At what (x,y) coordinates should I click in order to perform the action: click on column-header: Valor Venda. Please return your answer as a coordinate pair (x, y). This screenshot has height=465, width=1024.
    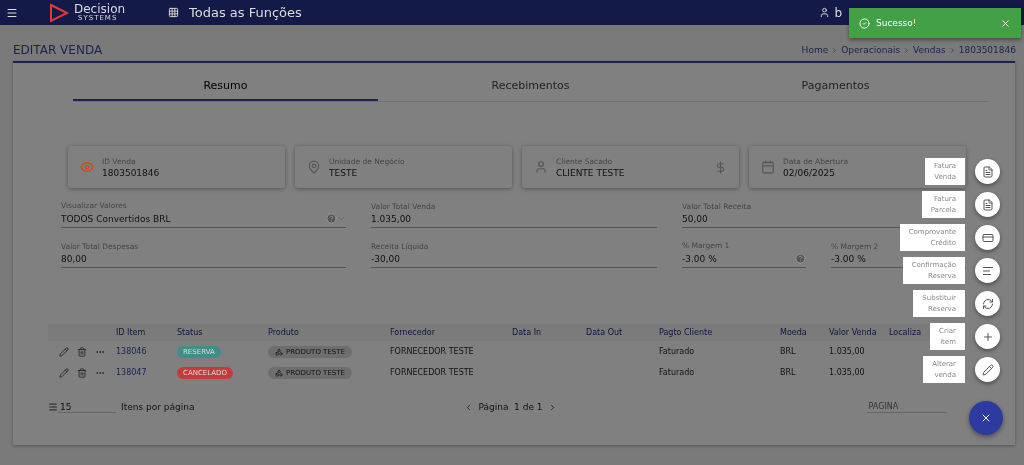
    Looking at the image, I should click on (858, 332).